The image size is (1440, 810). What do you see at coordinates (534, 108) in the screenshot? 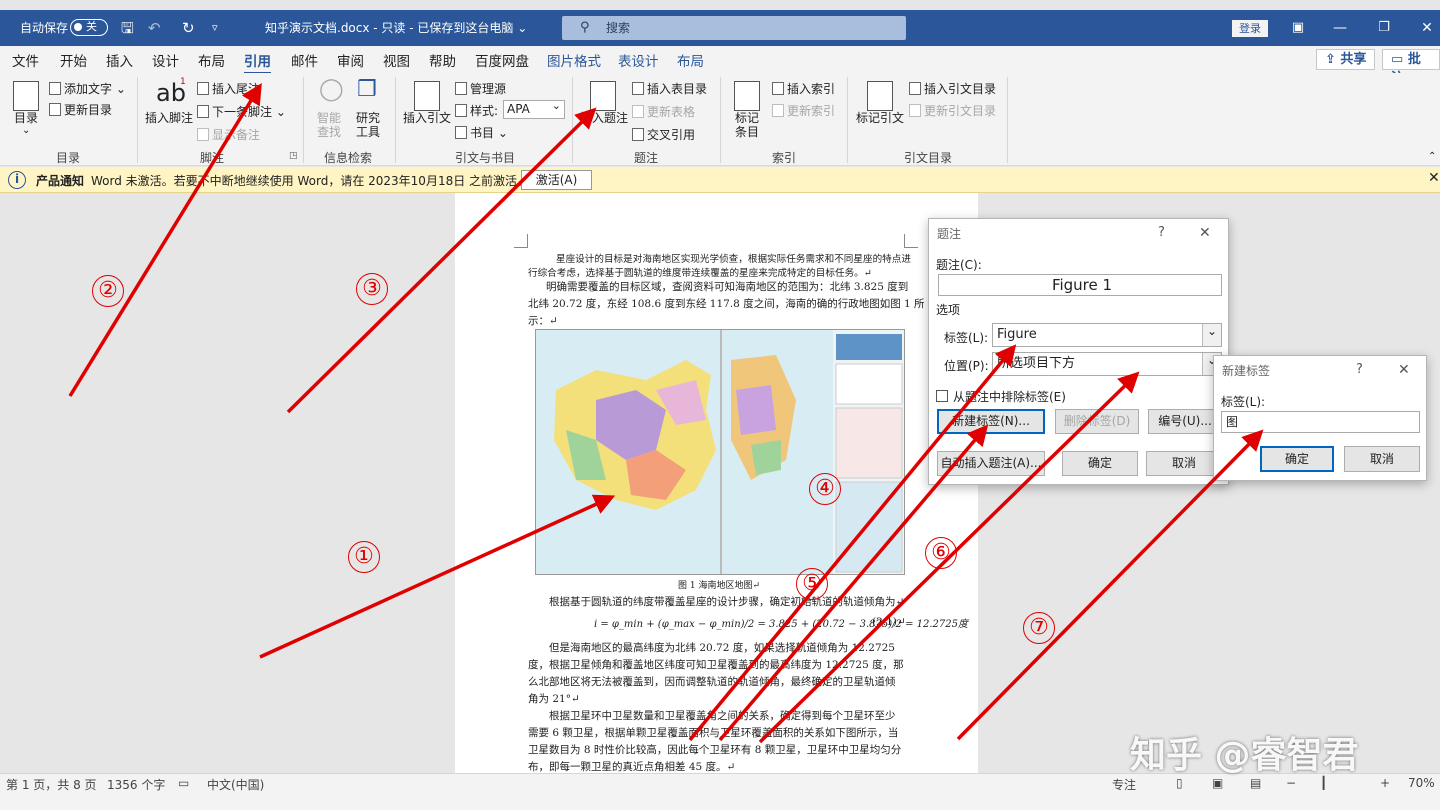
I see `citation-style-select: APA` at bounding box center [534, 108].